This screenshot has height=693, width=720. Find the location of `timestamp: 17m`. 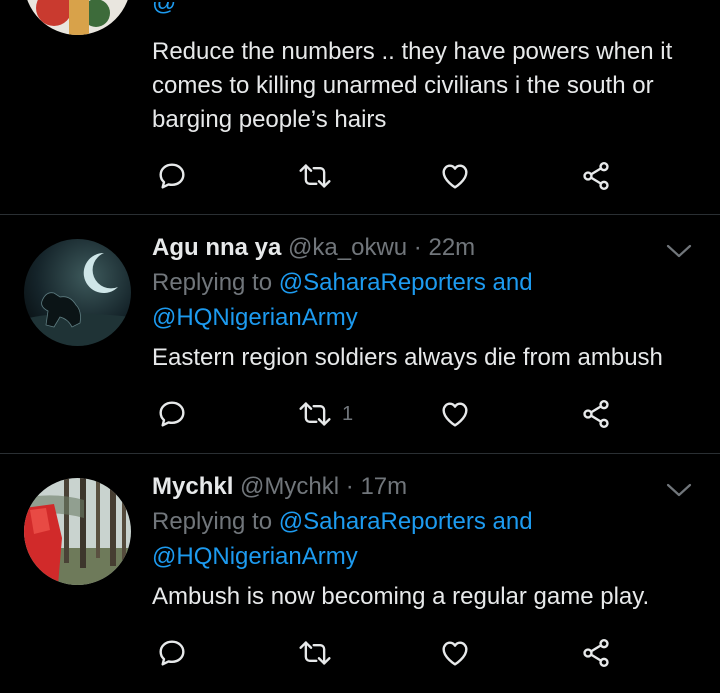

timestamp: 17m is located at coordinates (383, 486).